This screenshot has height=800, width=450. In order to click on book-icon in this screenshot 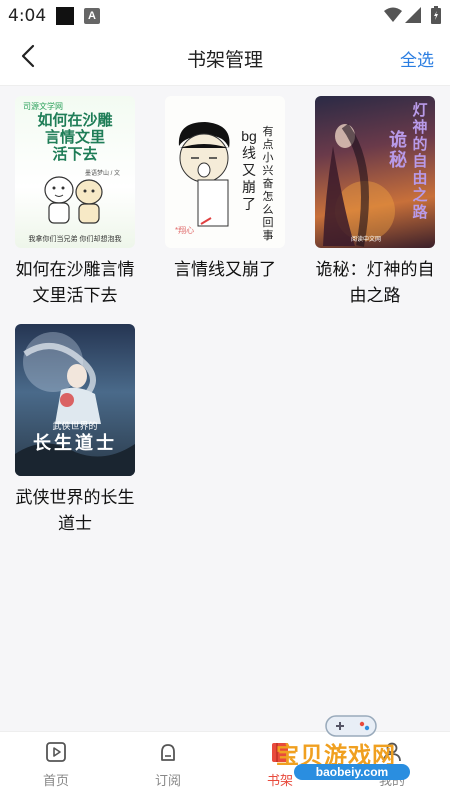, I will do `click(280, 752)`.